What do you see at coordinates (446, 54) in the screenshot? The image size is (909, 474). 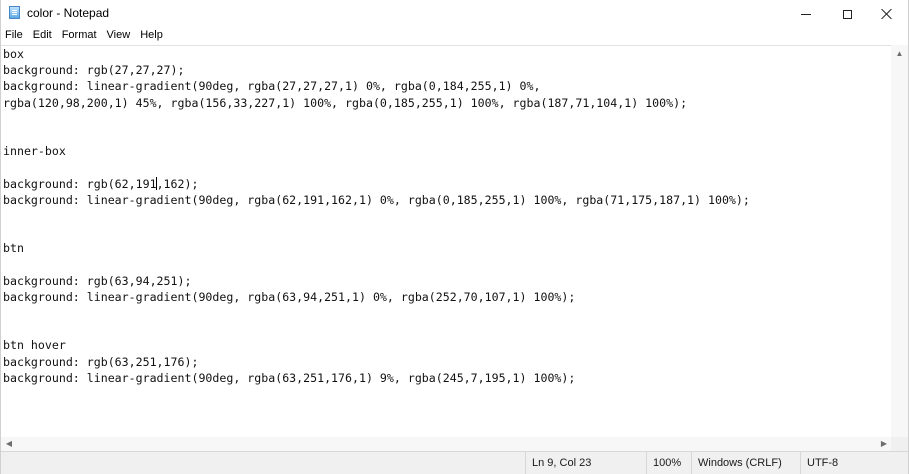 I see `text-line: box` at bounding box center [446, 54].